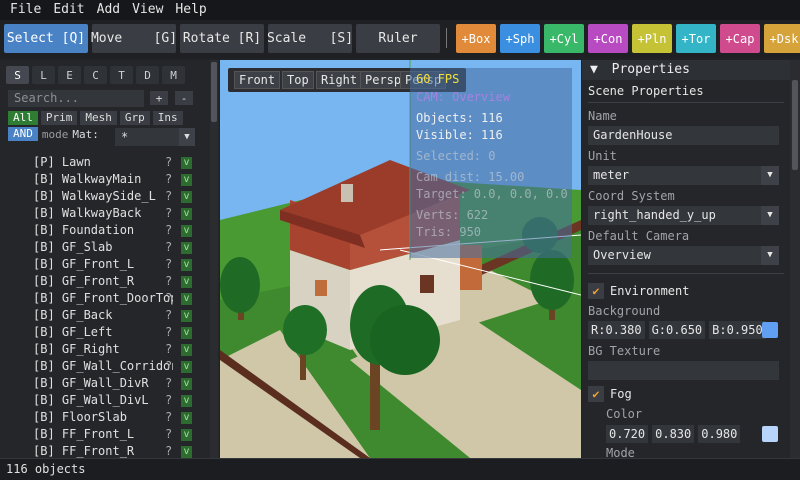 The height and width of the screenshot is (480, 800). Describe the element at coordinates (105, 349) in the screenshot. I see `list-item: [B] GF_Right? v` at that location.